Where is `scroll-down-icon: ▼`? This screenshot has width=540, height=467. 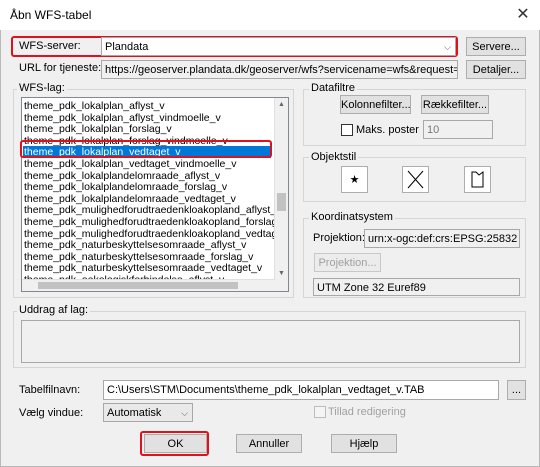
scroll-down-icon: ▼ is located at coordinates (281, 273).